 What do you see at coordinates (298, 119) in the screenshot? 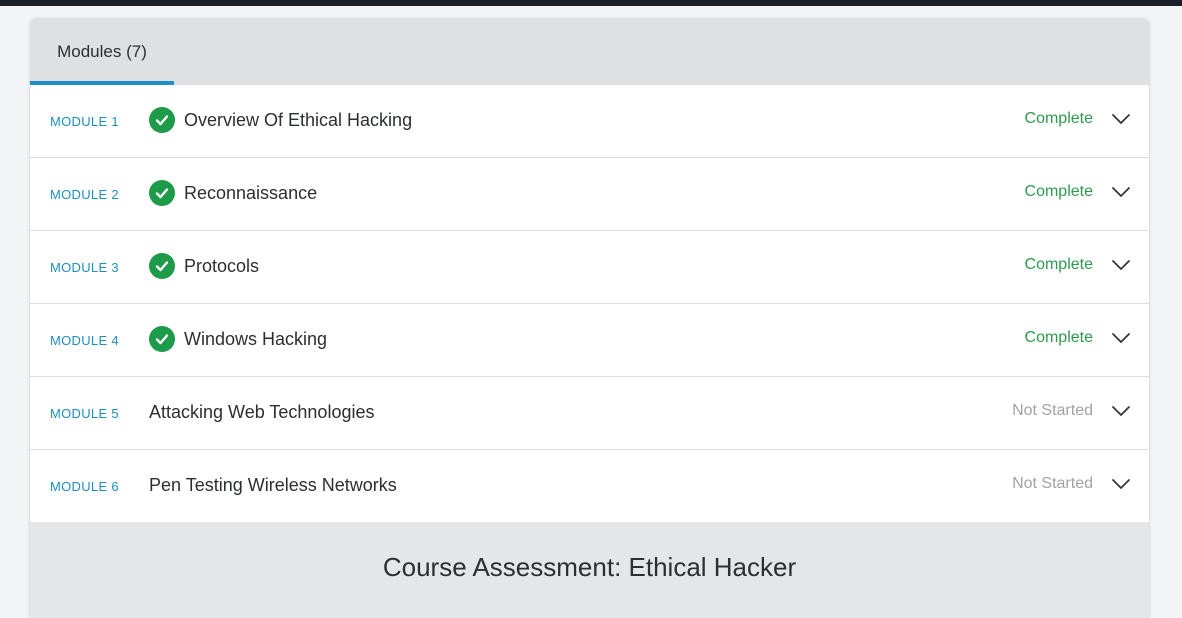
I see `module-title: Overview Of Ethical Hacking` at bounding box center [298, 119].